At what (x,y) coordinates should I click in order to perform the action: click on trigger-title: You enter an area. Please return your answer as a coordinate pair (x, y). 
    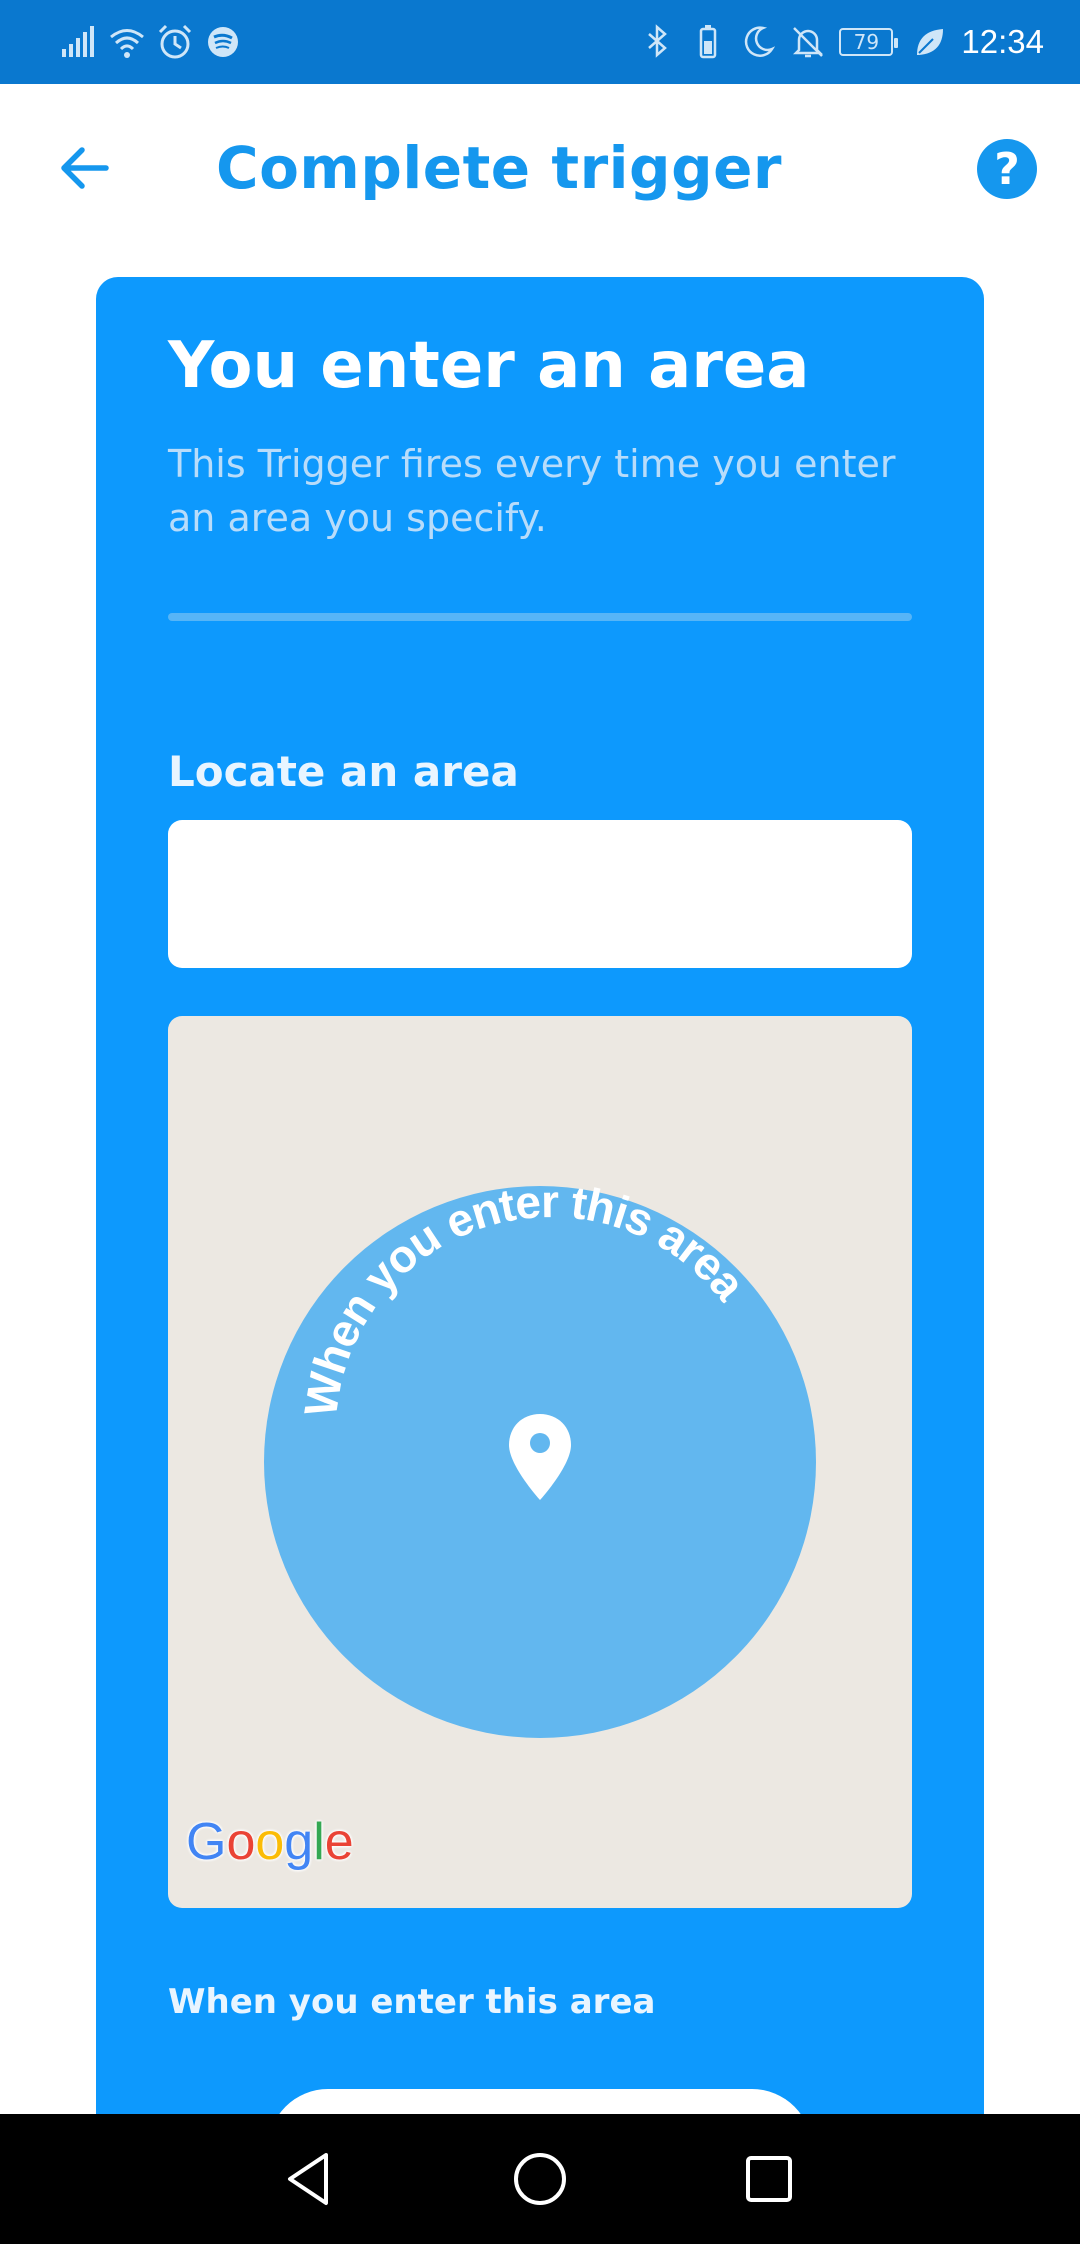
    Looking at the image, I should click on (489, 366).